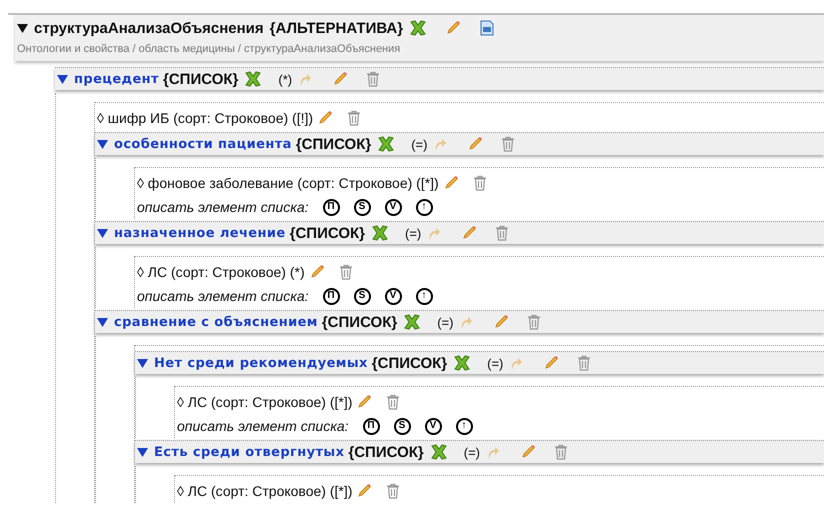 Image resolution: width=824 pixels, height=505 pixels. I want to click on list-title: сравнение с объяснением, so click(216, 322).